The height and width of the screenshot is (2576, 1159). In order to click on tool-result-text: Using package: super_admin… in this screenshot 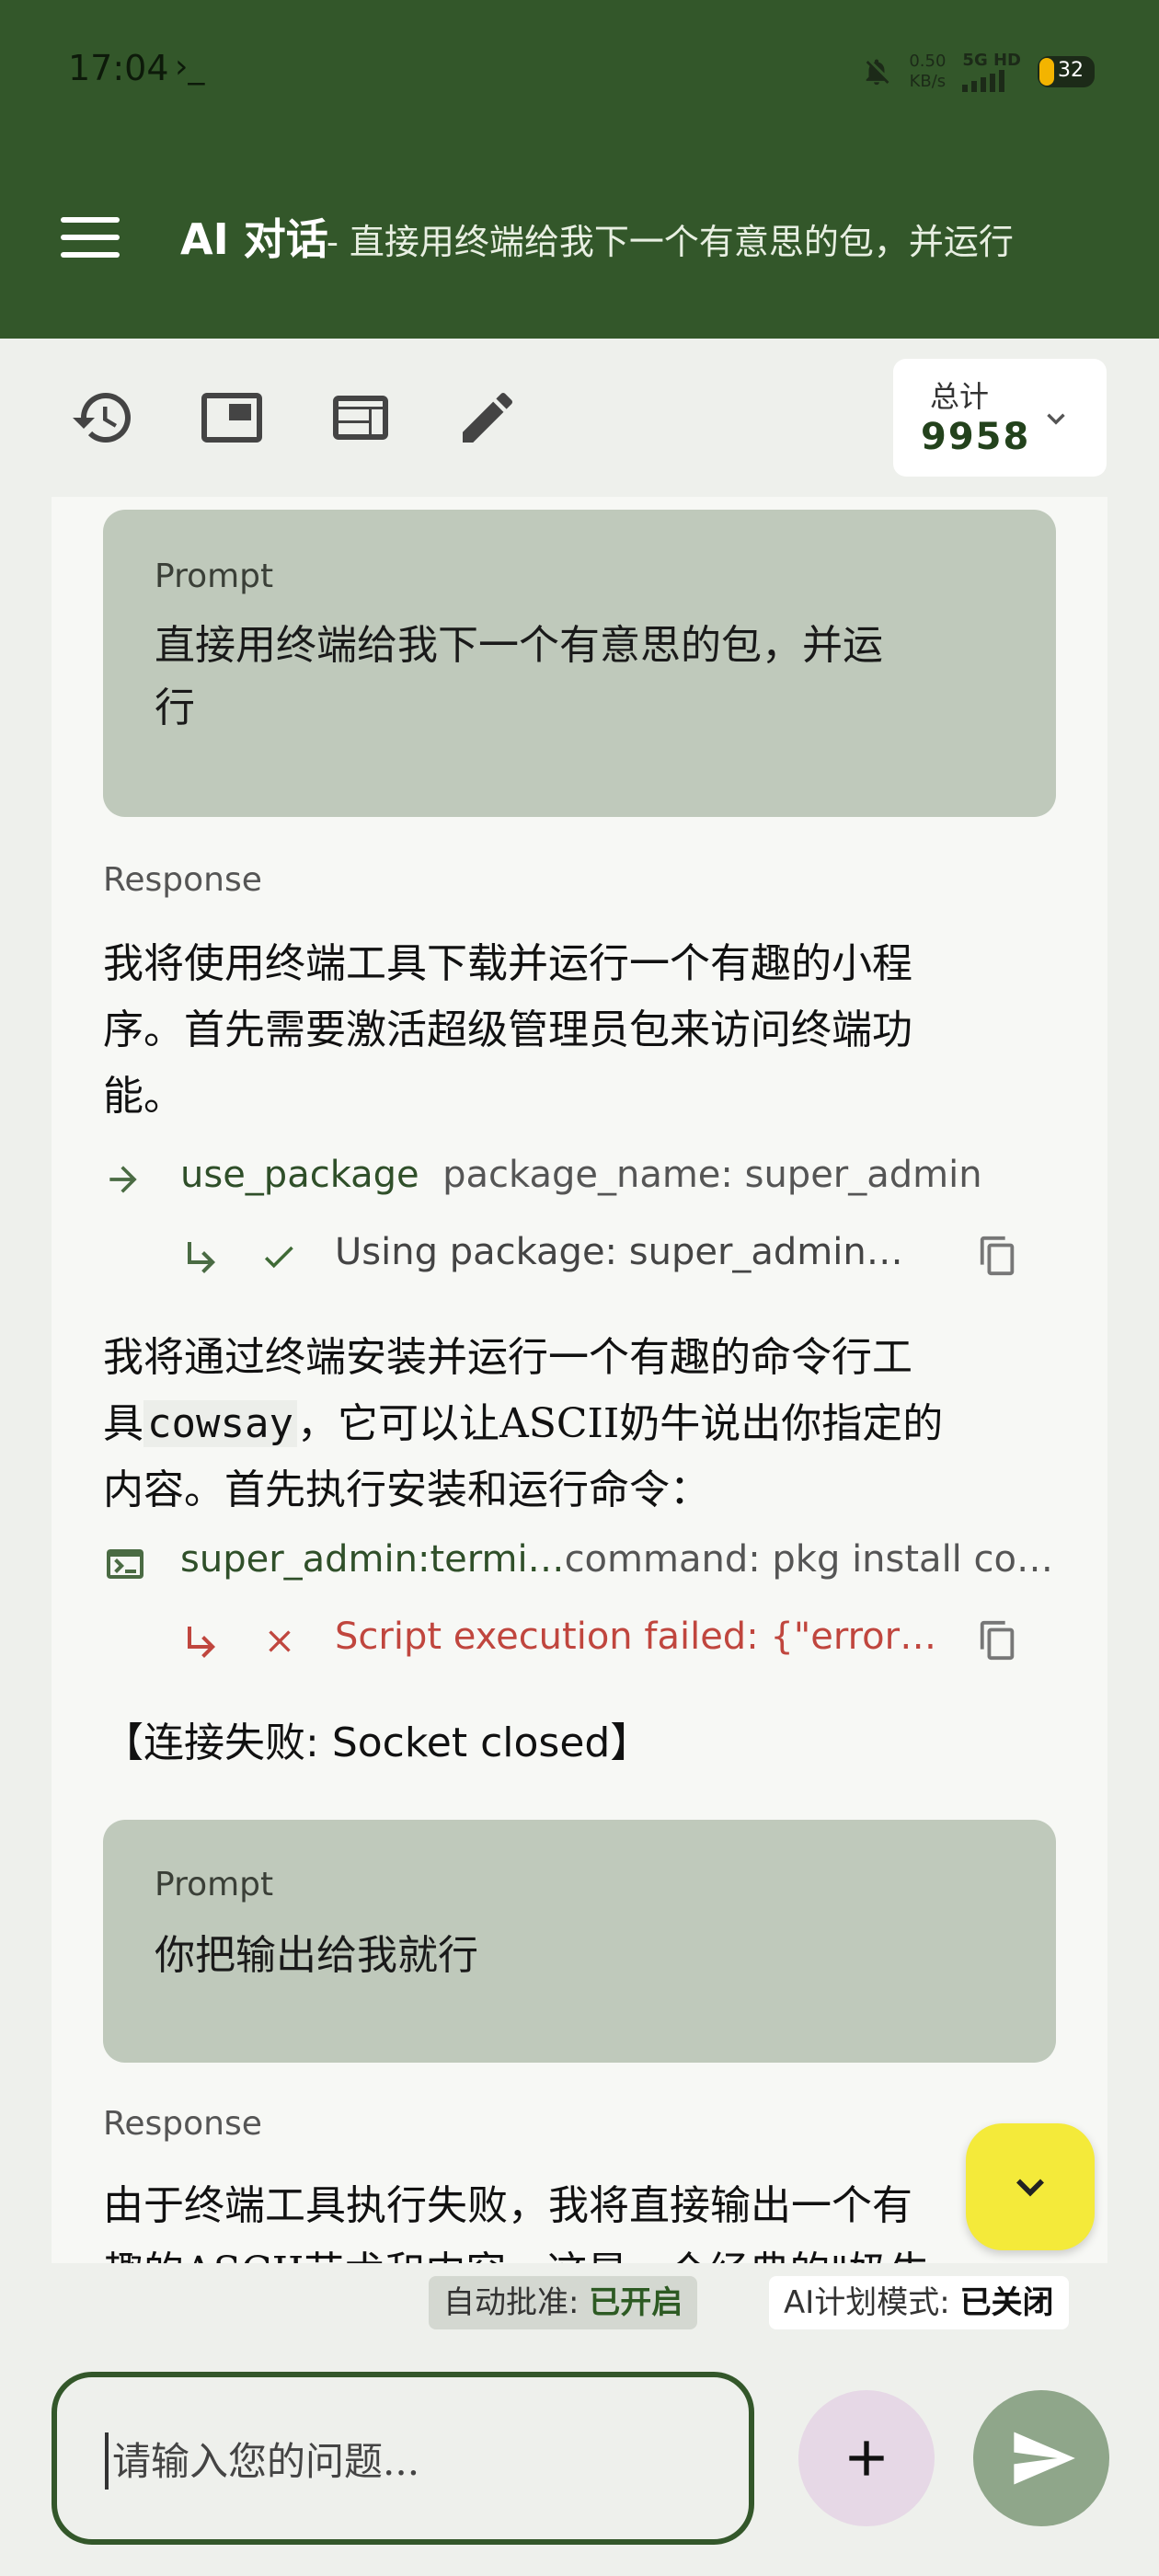, I will do `click(619, 1252)`.